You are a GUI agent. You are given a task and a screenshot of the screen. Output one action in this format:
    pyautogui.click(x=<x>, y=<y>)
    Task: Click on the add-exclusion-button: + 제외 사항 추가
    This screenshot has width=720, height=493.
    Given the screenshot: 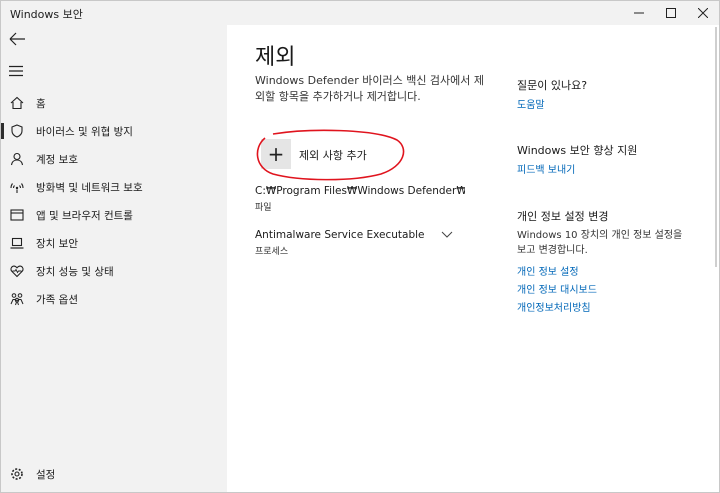 What is the action you would take?
    pyautogui.click(x=321, y=154)
    